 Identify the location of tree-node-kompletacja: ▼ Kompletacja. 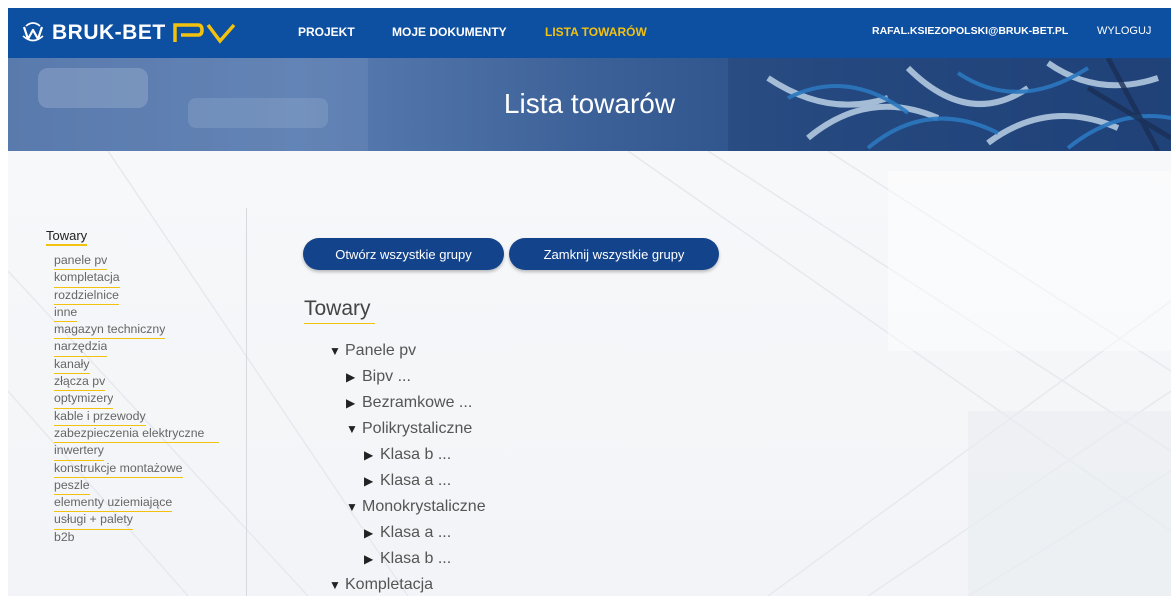
(381, 585).